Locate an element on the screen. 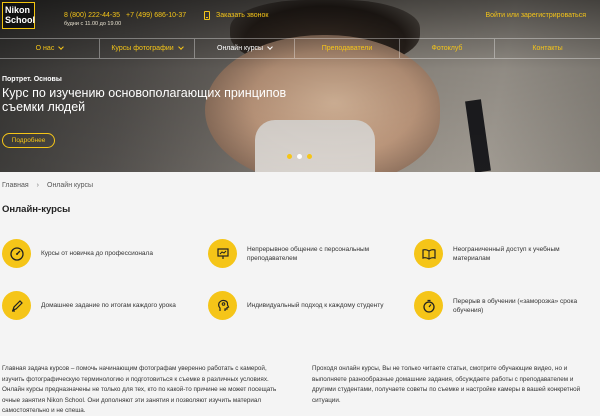  phone-1: 8 (800) 222-44-35 is located at coordinates (92, 15).